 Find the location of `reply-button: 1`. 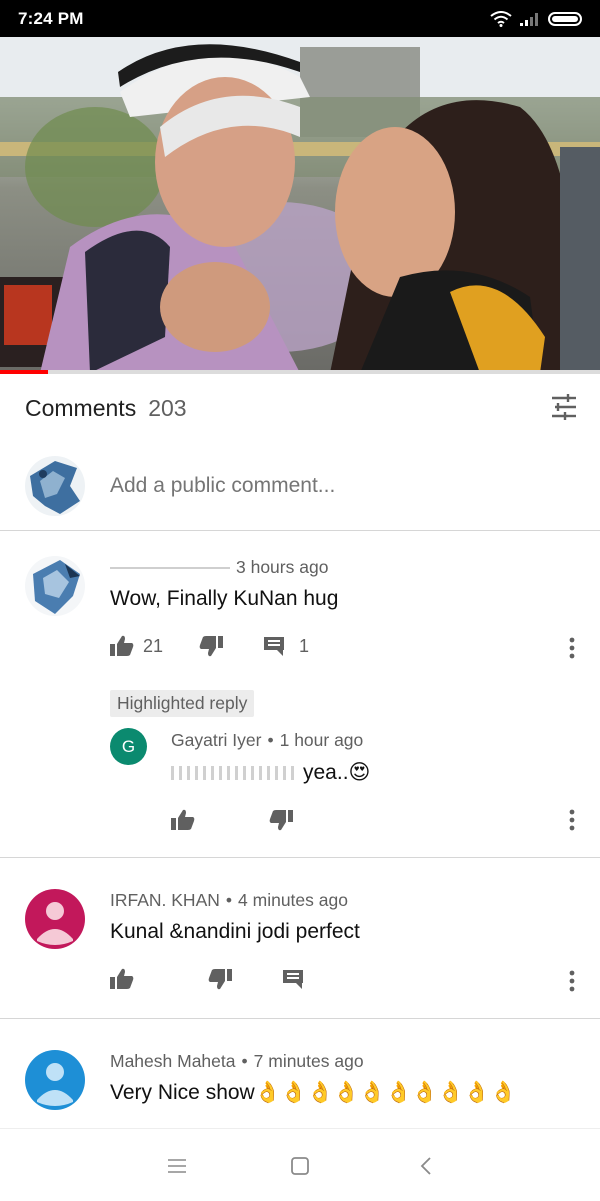

reply-button: 1 is located at coordinates (286, 646).